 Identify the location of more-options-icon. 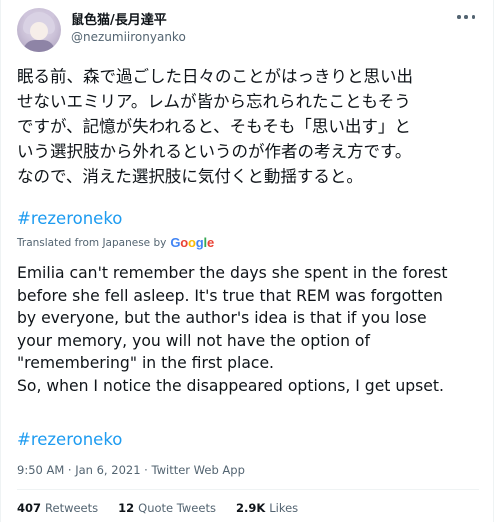
(466, 17).